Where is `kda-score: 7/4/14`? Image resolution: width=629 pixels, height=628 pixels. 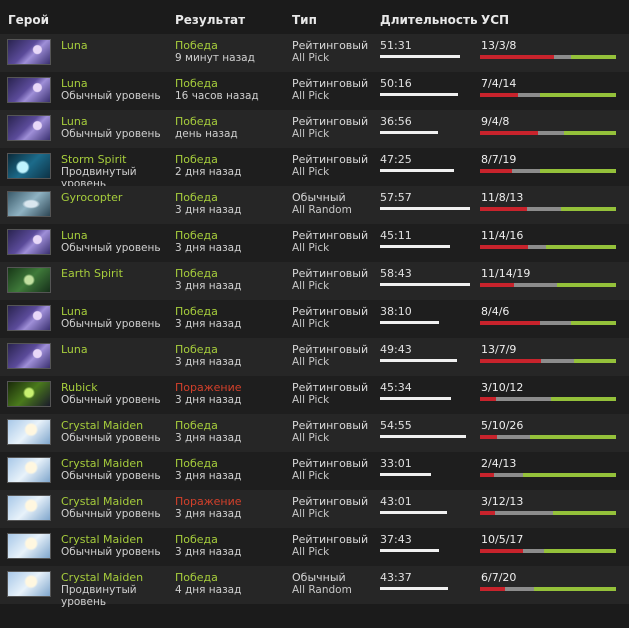 kda-score: 7/4/14 is located at coordinates (499, 83).